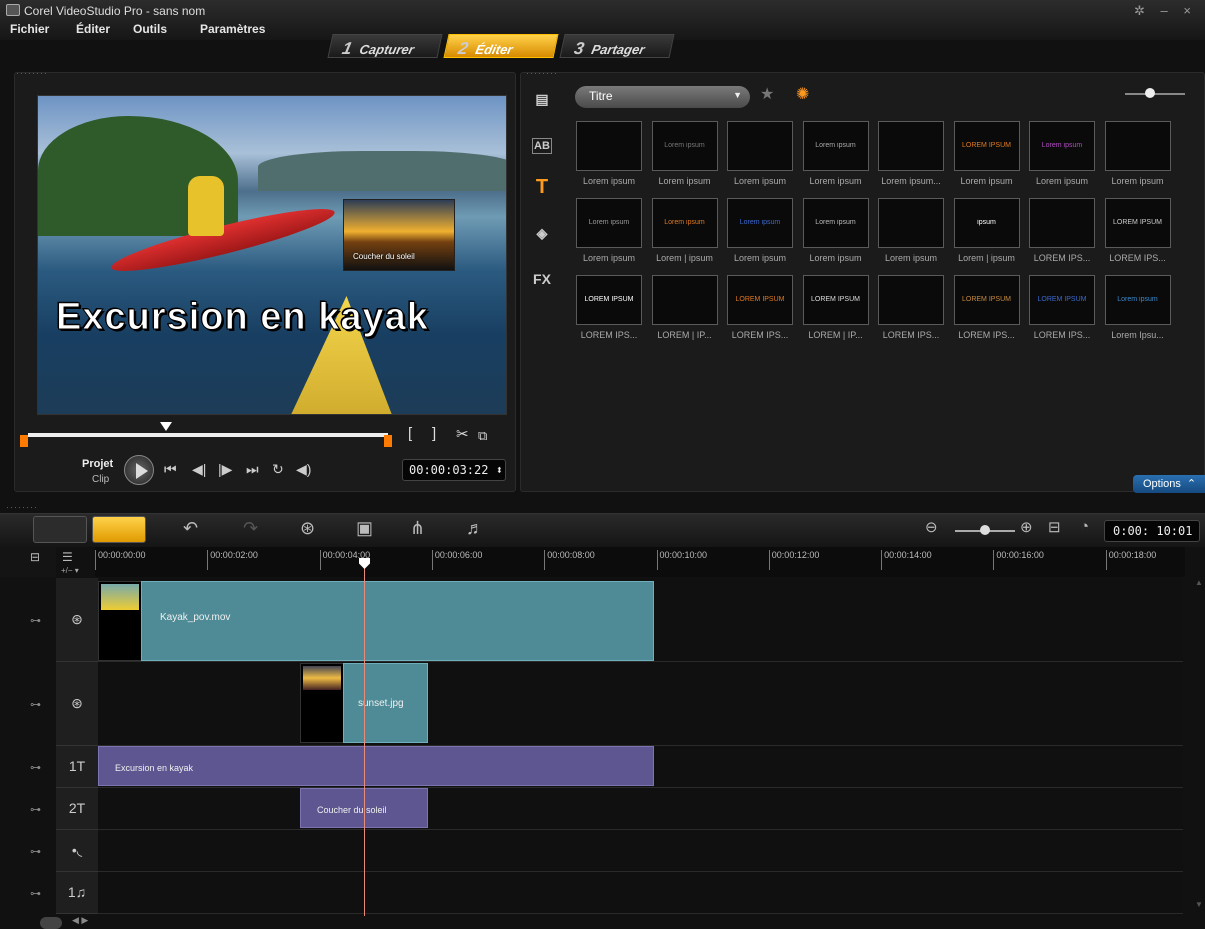 This screenshot has width=1205, height=929. What do you see at coordinates (542, 279) in the screenshot?
I see `filter-tab-icon: FX` at bounding box center [542, 279].